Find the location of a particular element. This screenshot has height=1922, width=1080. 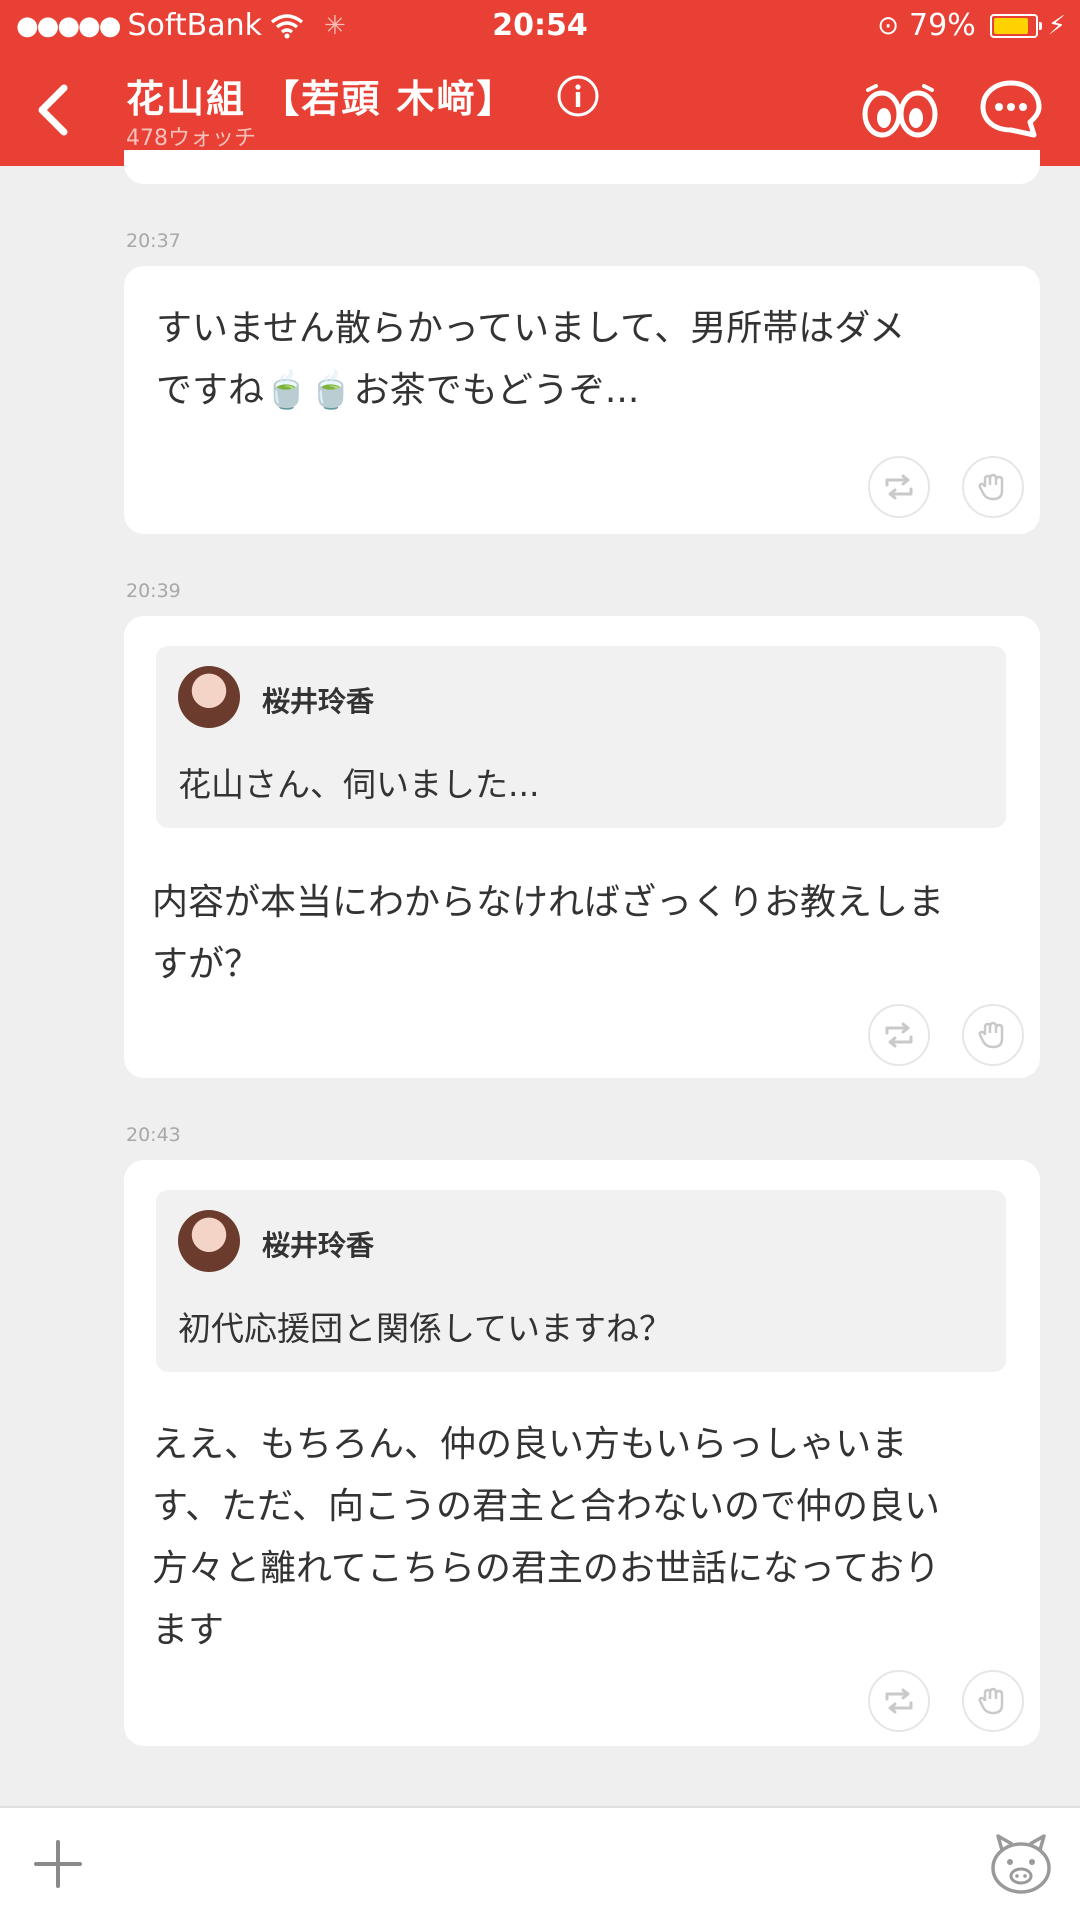

channel-title: 花山組 【若頭 木﨑】 is located at coordinates (321, 95).